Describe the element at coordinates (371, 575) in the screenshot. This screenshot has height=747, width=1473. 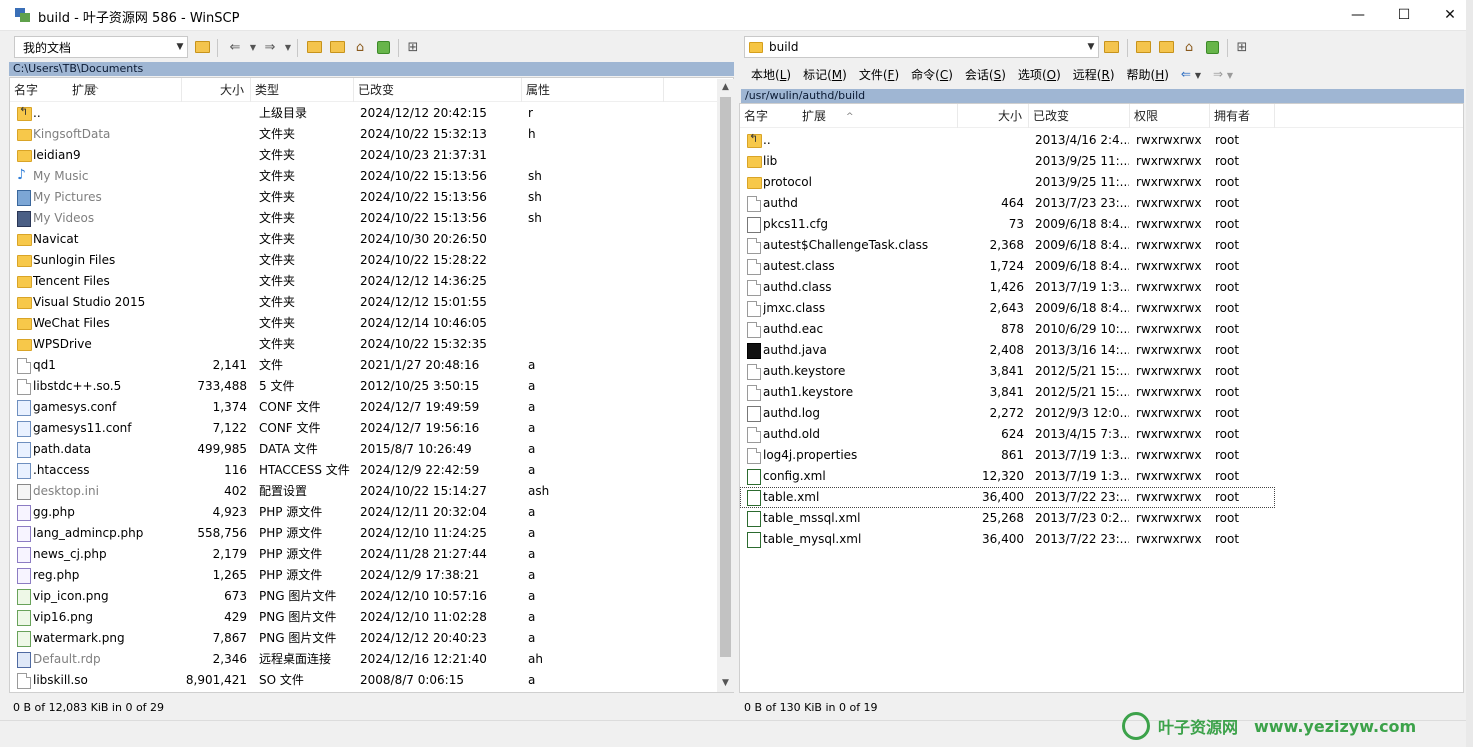
I see `table-row: reg.php 1,265 PHP 源文件 2024/12/9 17:38:21 a` at that location.